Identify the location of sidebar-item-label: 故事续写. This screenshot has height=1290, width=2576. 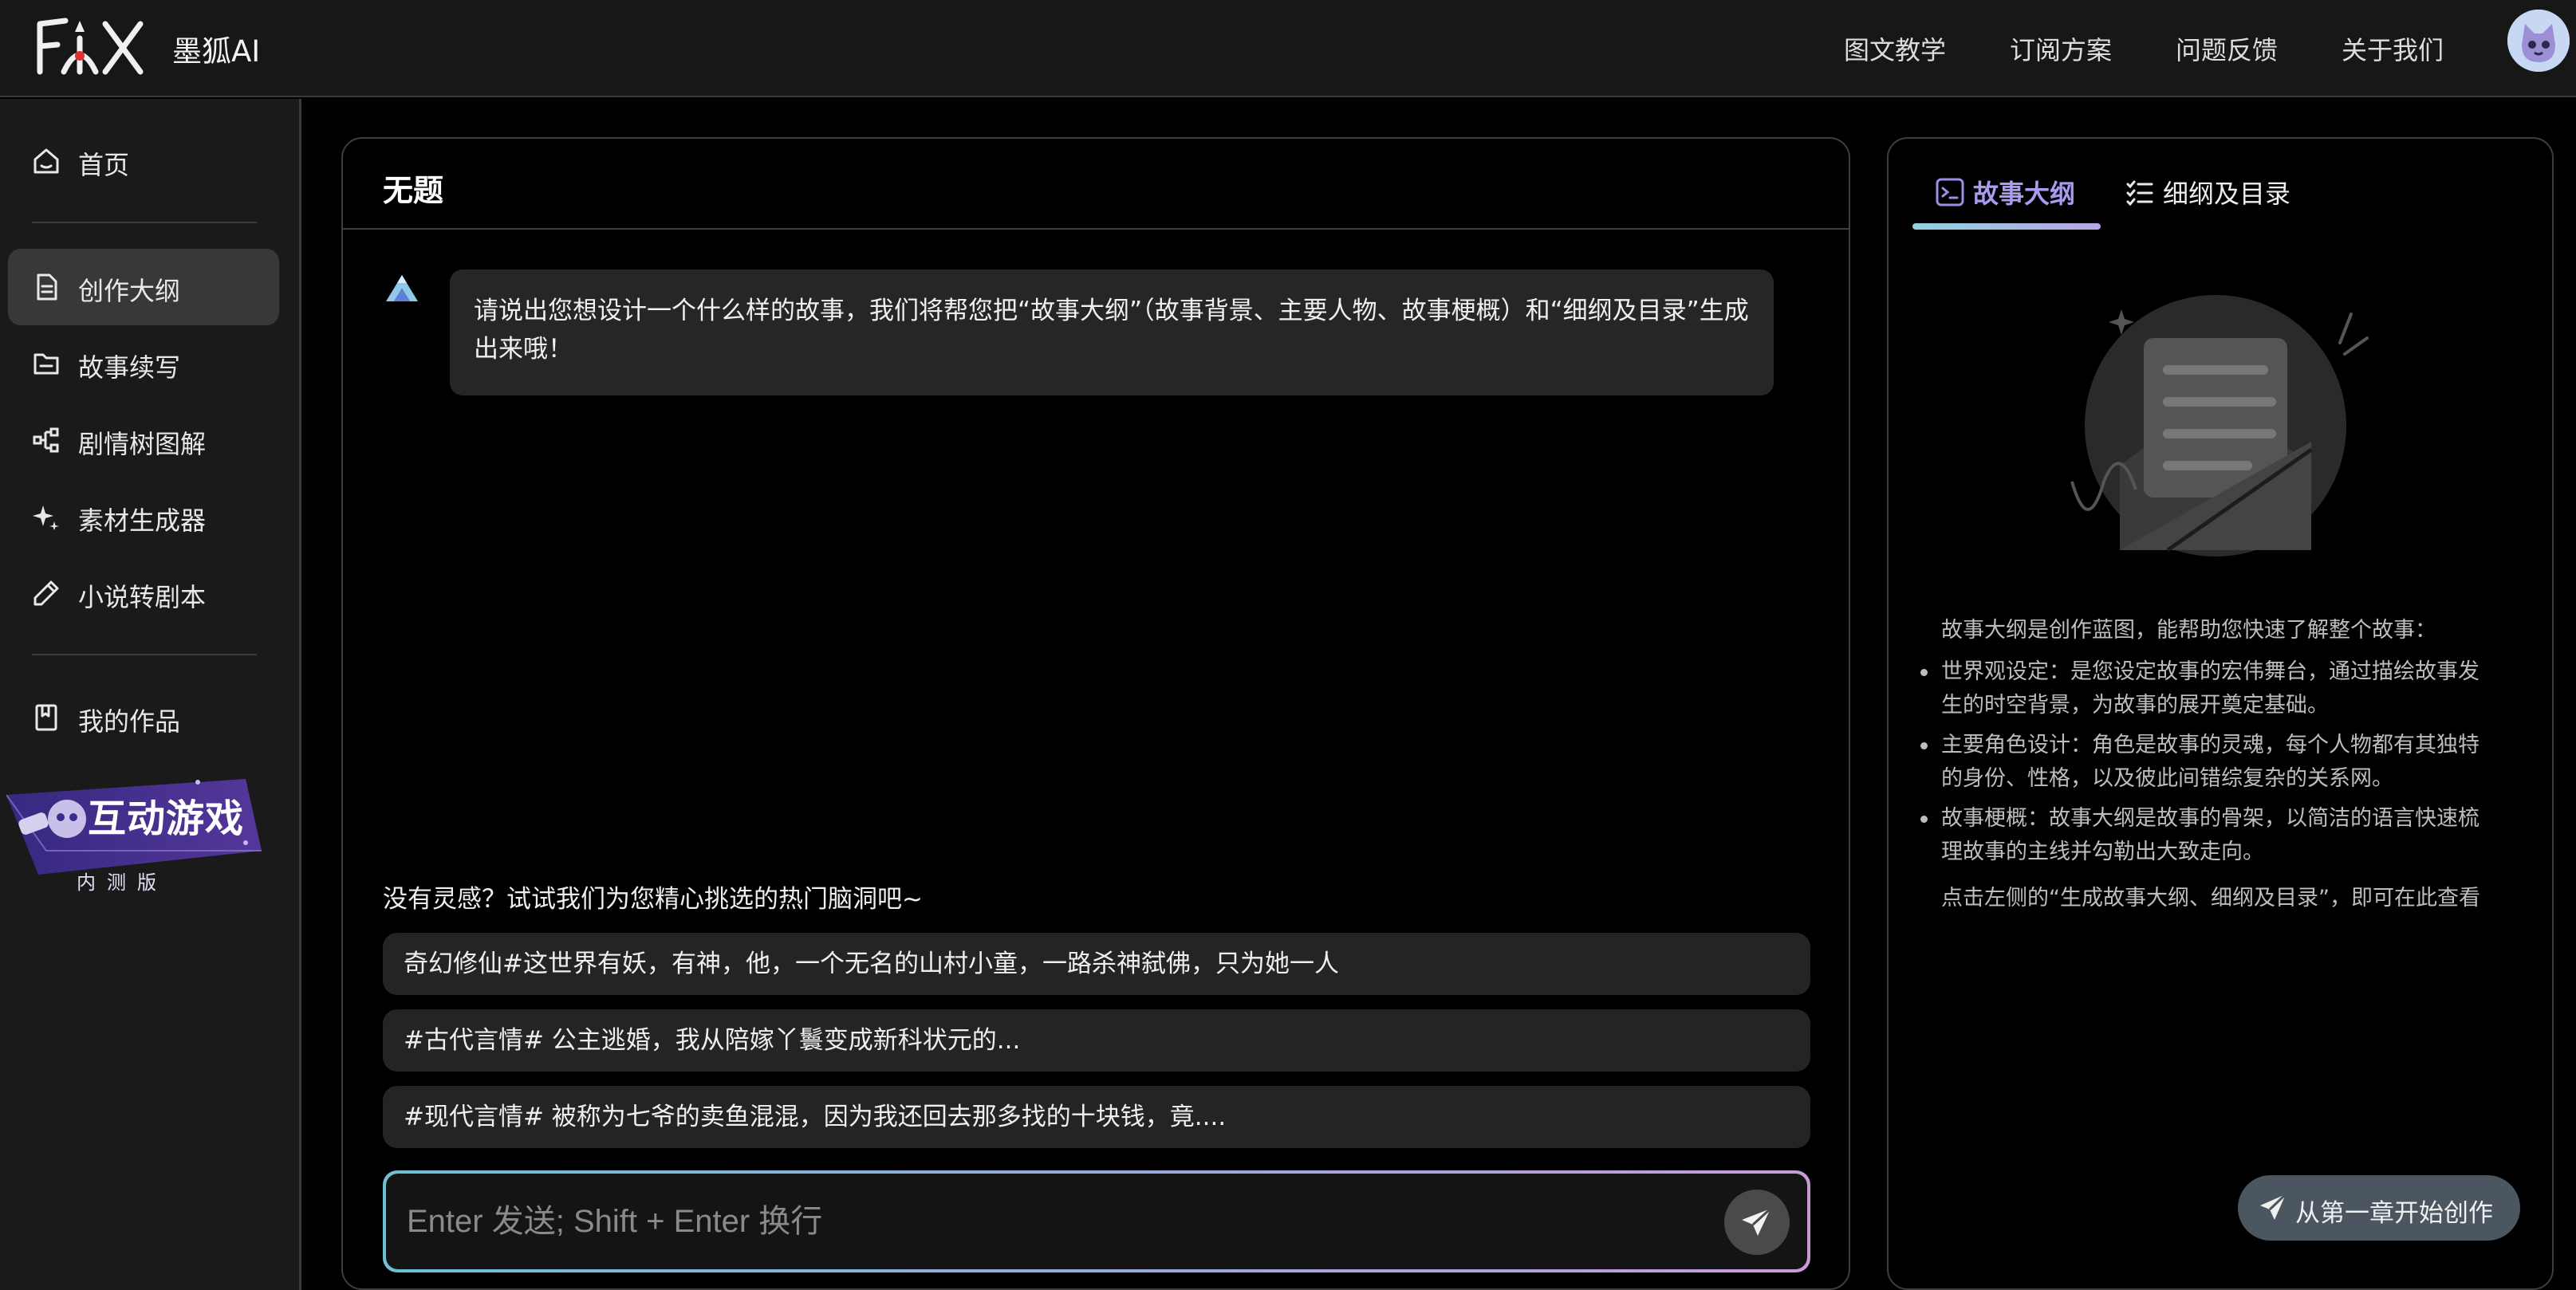
(129, 367).